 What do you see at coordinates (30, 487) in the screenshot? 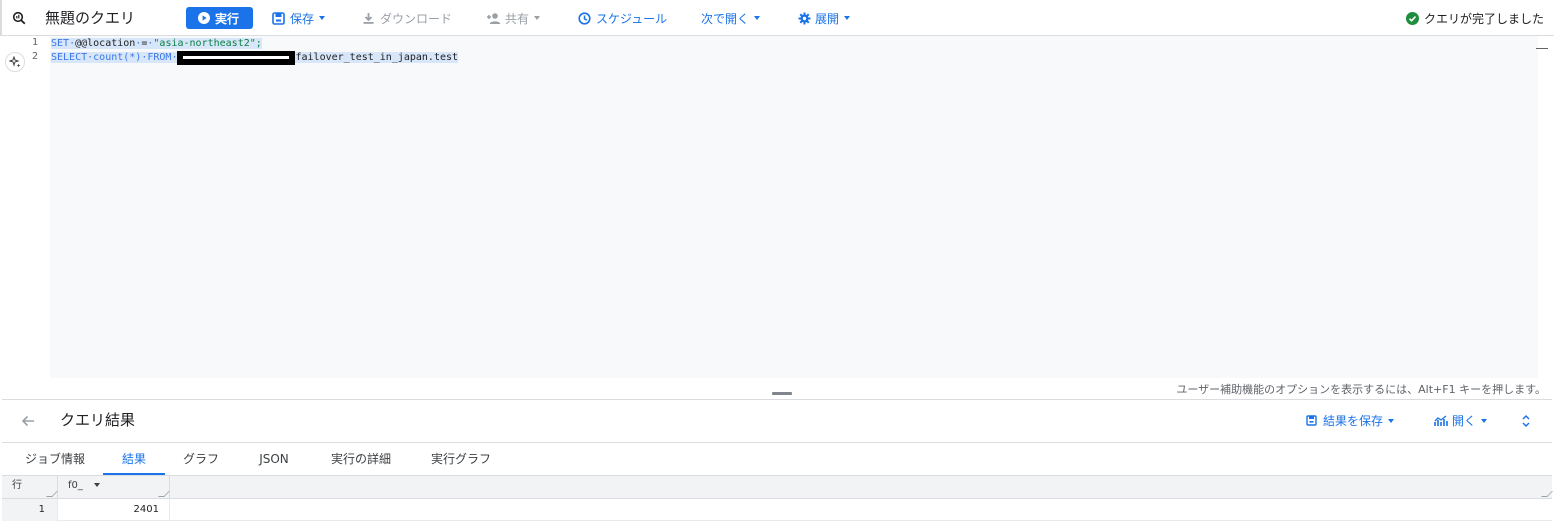
I see `column-header-row: 行` at bounding box center [30, 487].